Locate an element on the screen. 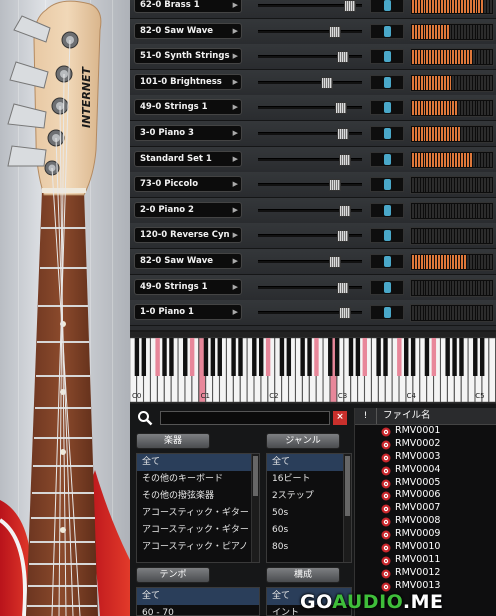  instrument-list-item: その他の撥弦楽器 is located at coordinates (198, 496).